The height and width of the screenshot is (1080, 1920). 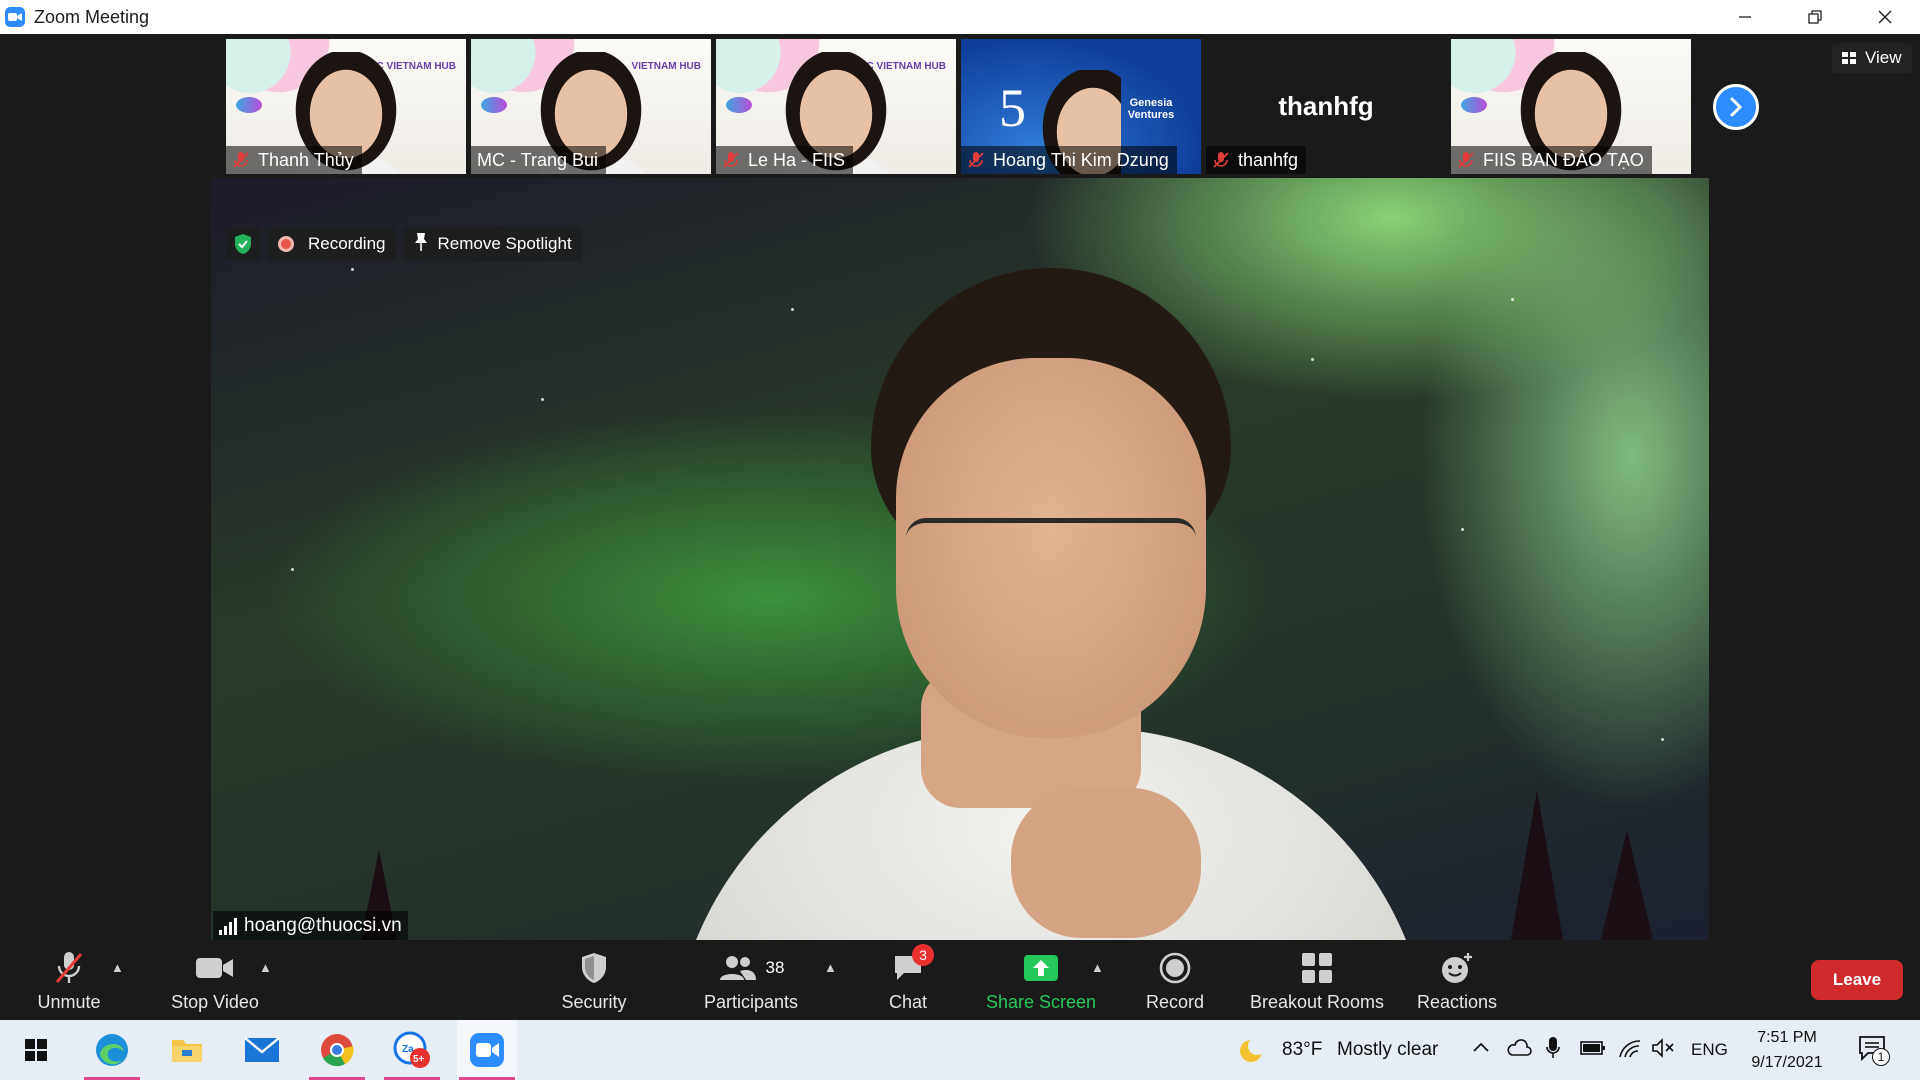 What do you see at coordinates (323, 925) in the screenshot?
I see `active-speaker-name: hoang@thuocsi.vn` at bounding box center [323, 925].